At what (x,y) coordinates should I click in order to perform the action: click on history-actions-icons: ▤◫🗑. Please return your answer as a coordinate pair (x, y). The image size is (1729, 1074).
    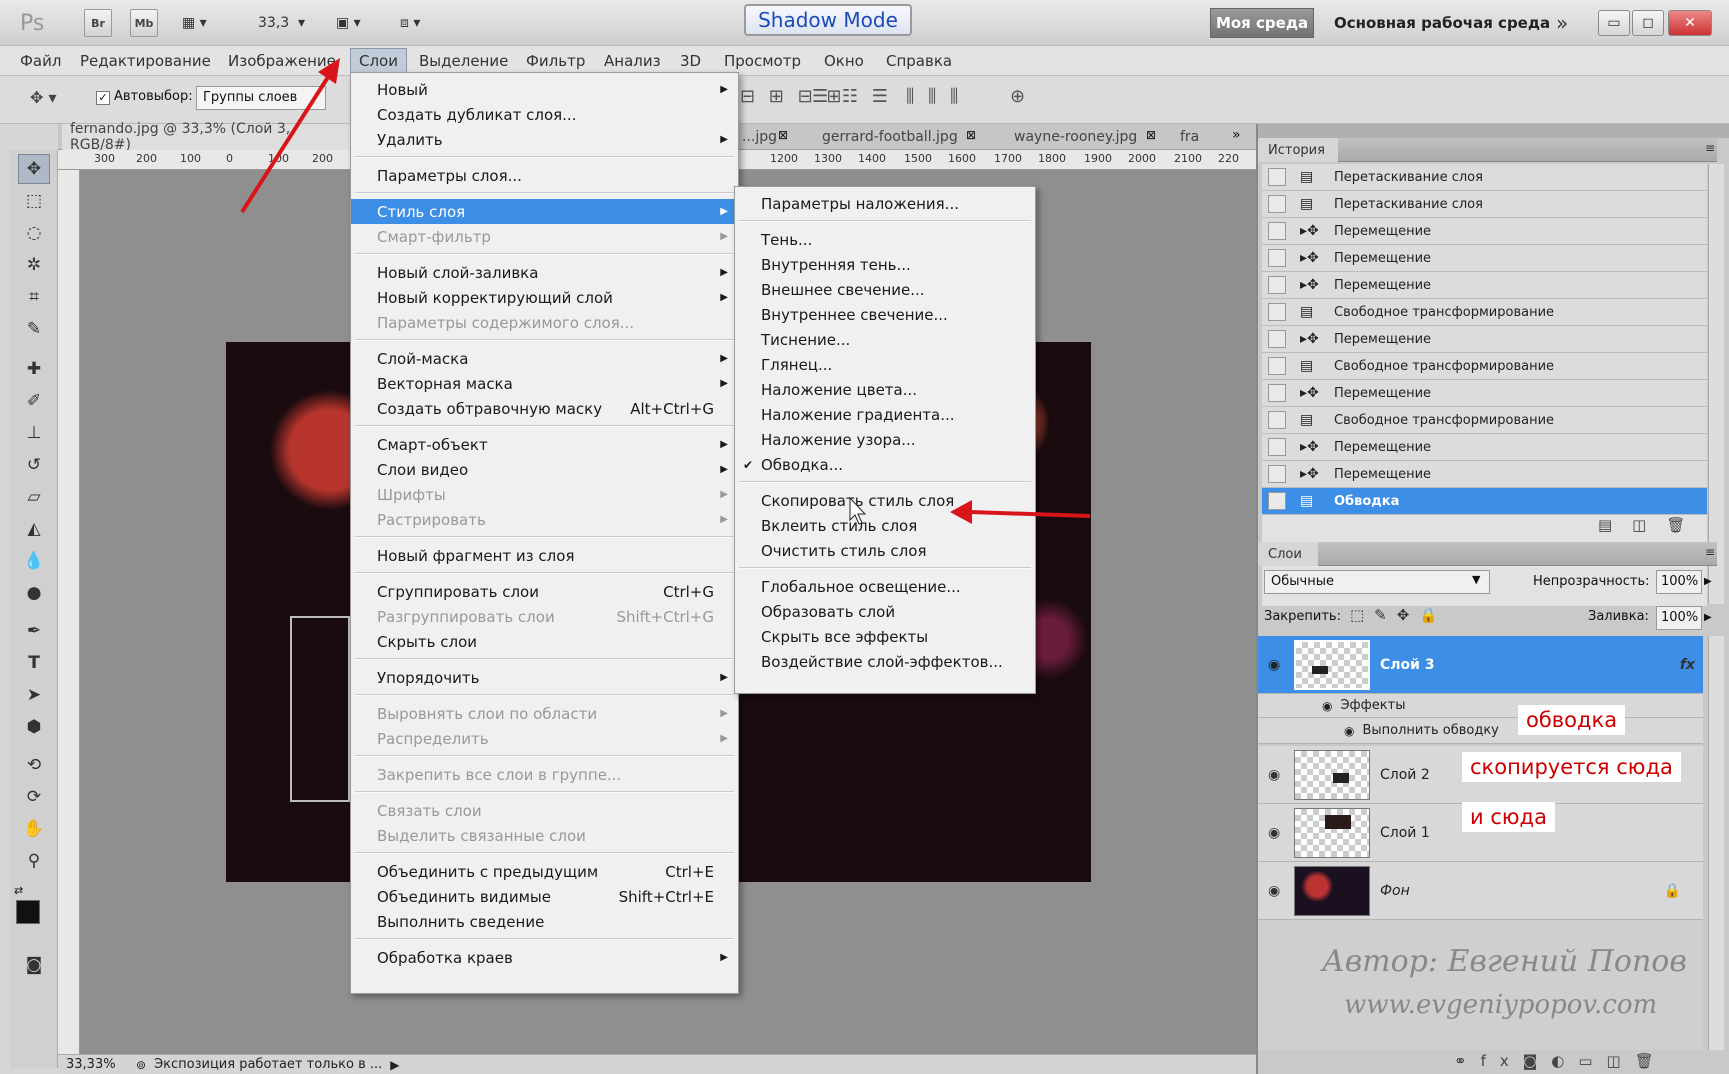
    Looking at the image, I should click on (1651, 525).